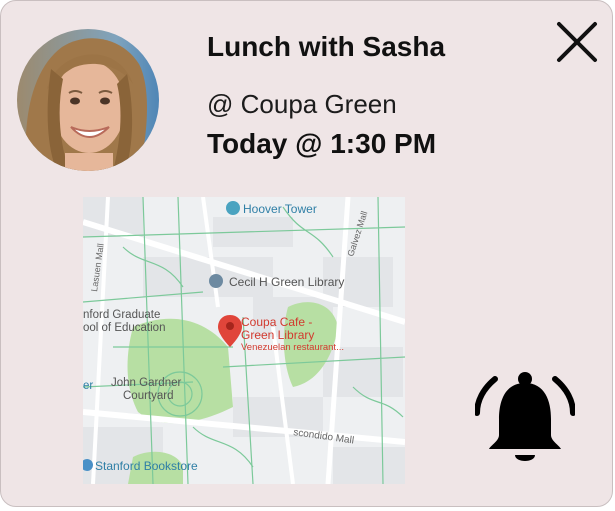 This screenshot has height=511, width=615. I want to click on map-label-edge: er, so click(88, 386).